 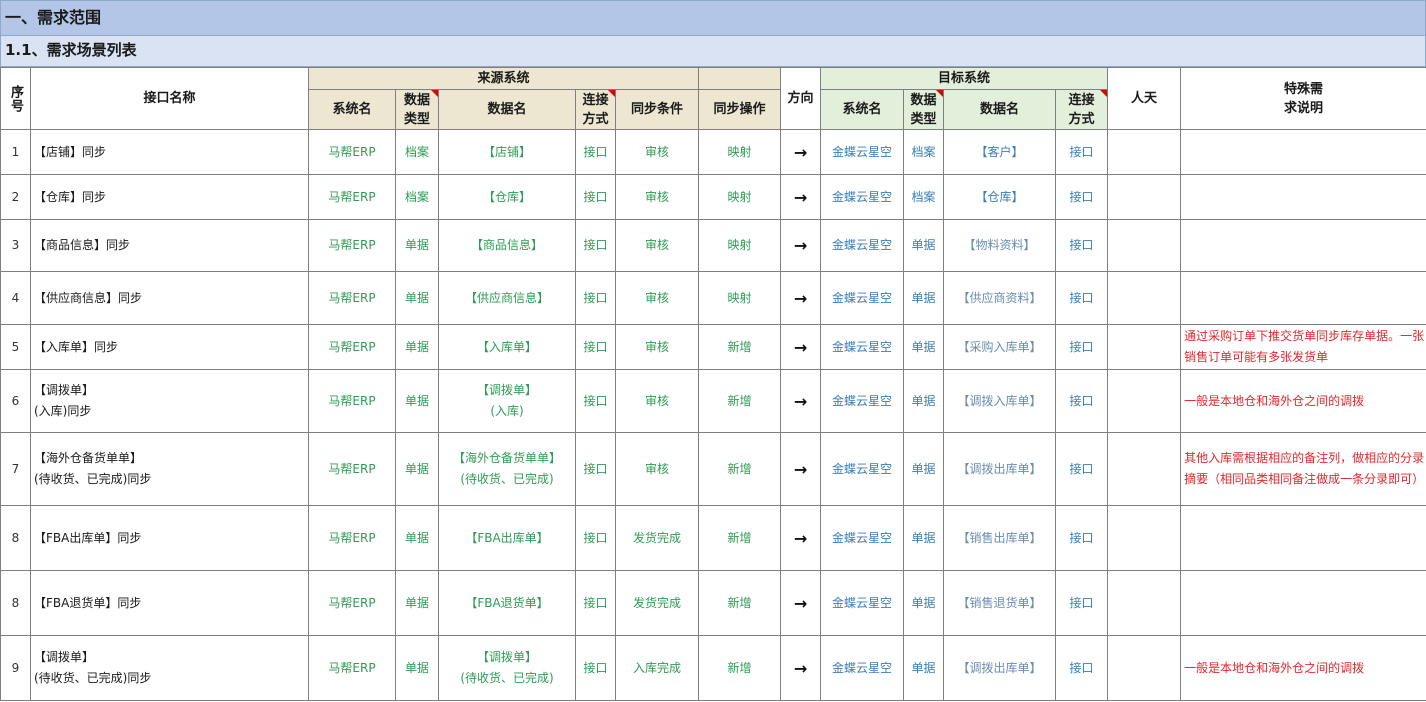 What do you see at coordinates (507, 197) in the screenshot?
I see `source-data-name: 【仓库】` at bounding box center [507, 197].